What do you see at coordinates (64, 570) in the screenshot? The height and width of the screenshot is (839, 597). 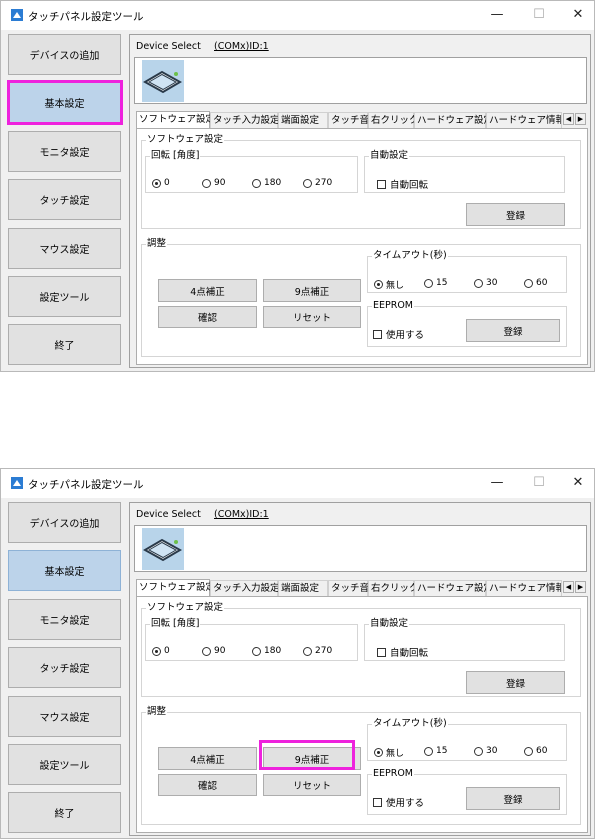 I see `sidebar-item-basic-settings: 基本設定` at bounding box center [64, 570].